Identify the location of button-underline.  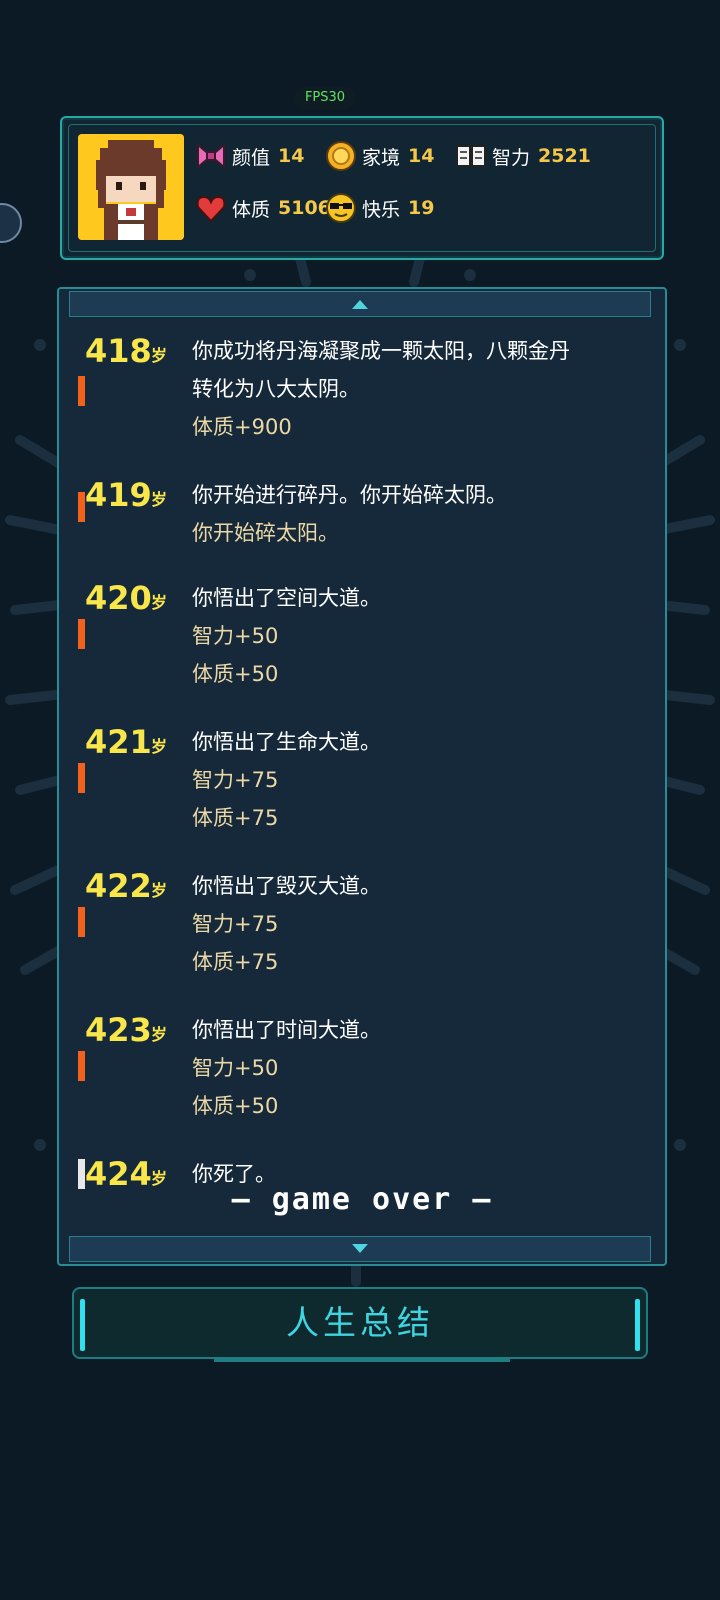
(362, 1360).